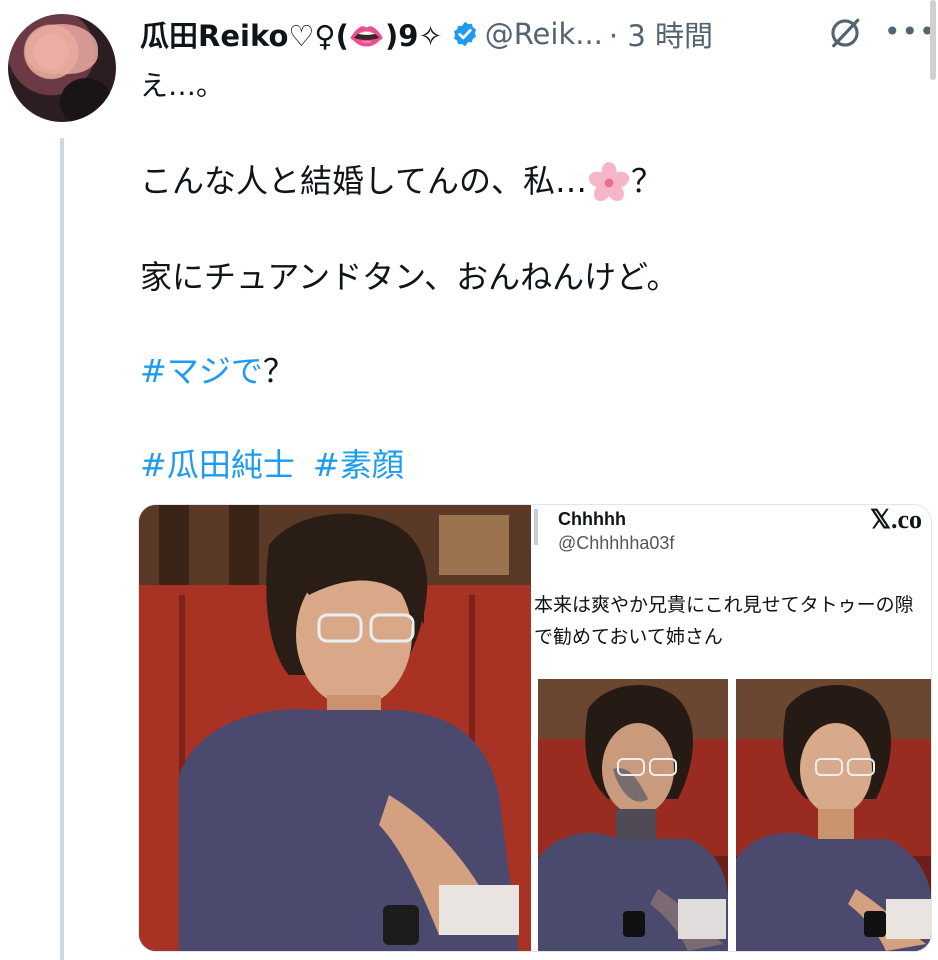  I want to click on quote-author-handle: @Chhhhha03f, so click(616, 543).